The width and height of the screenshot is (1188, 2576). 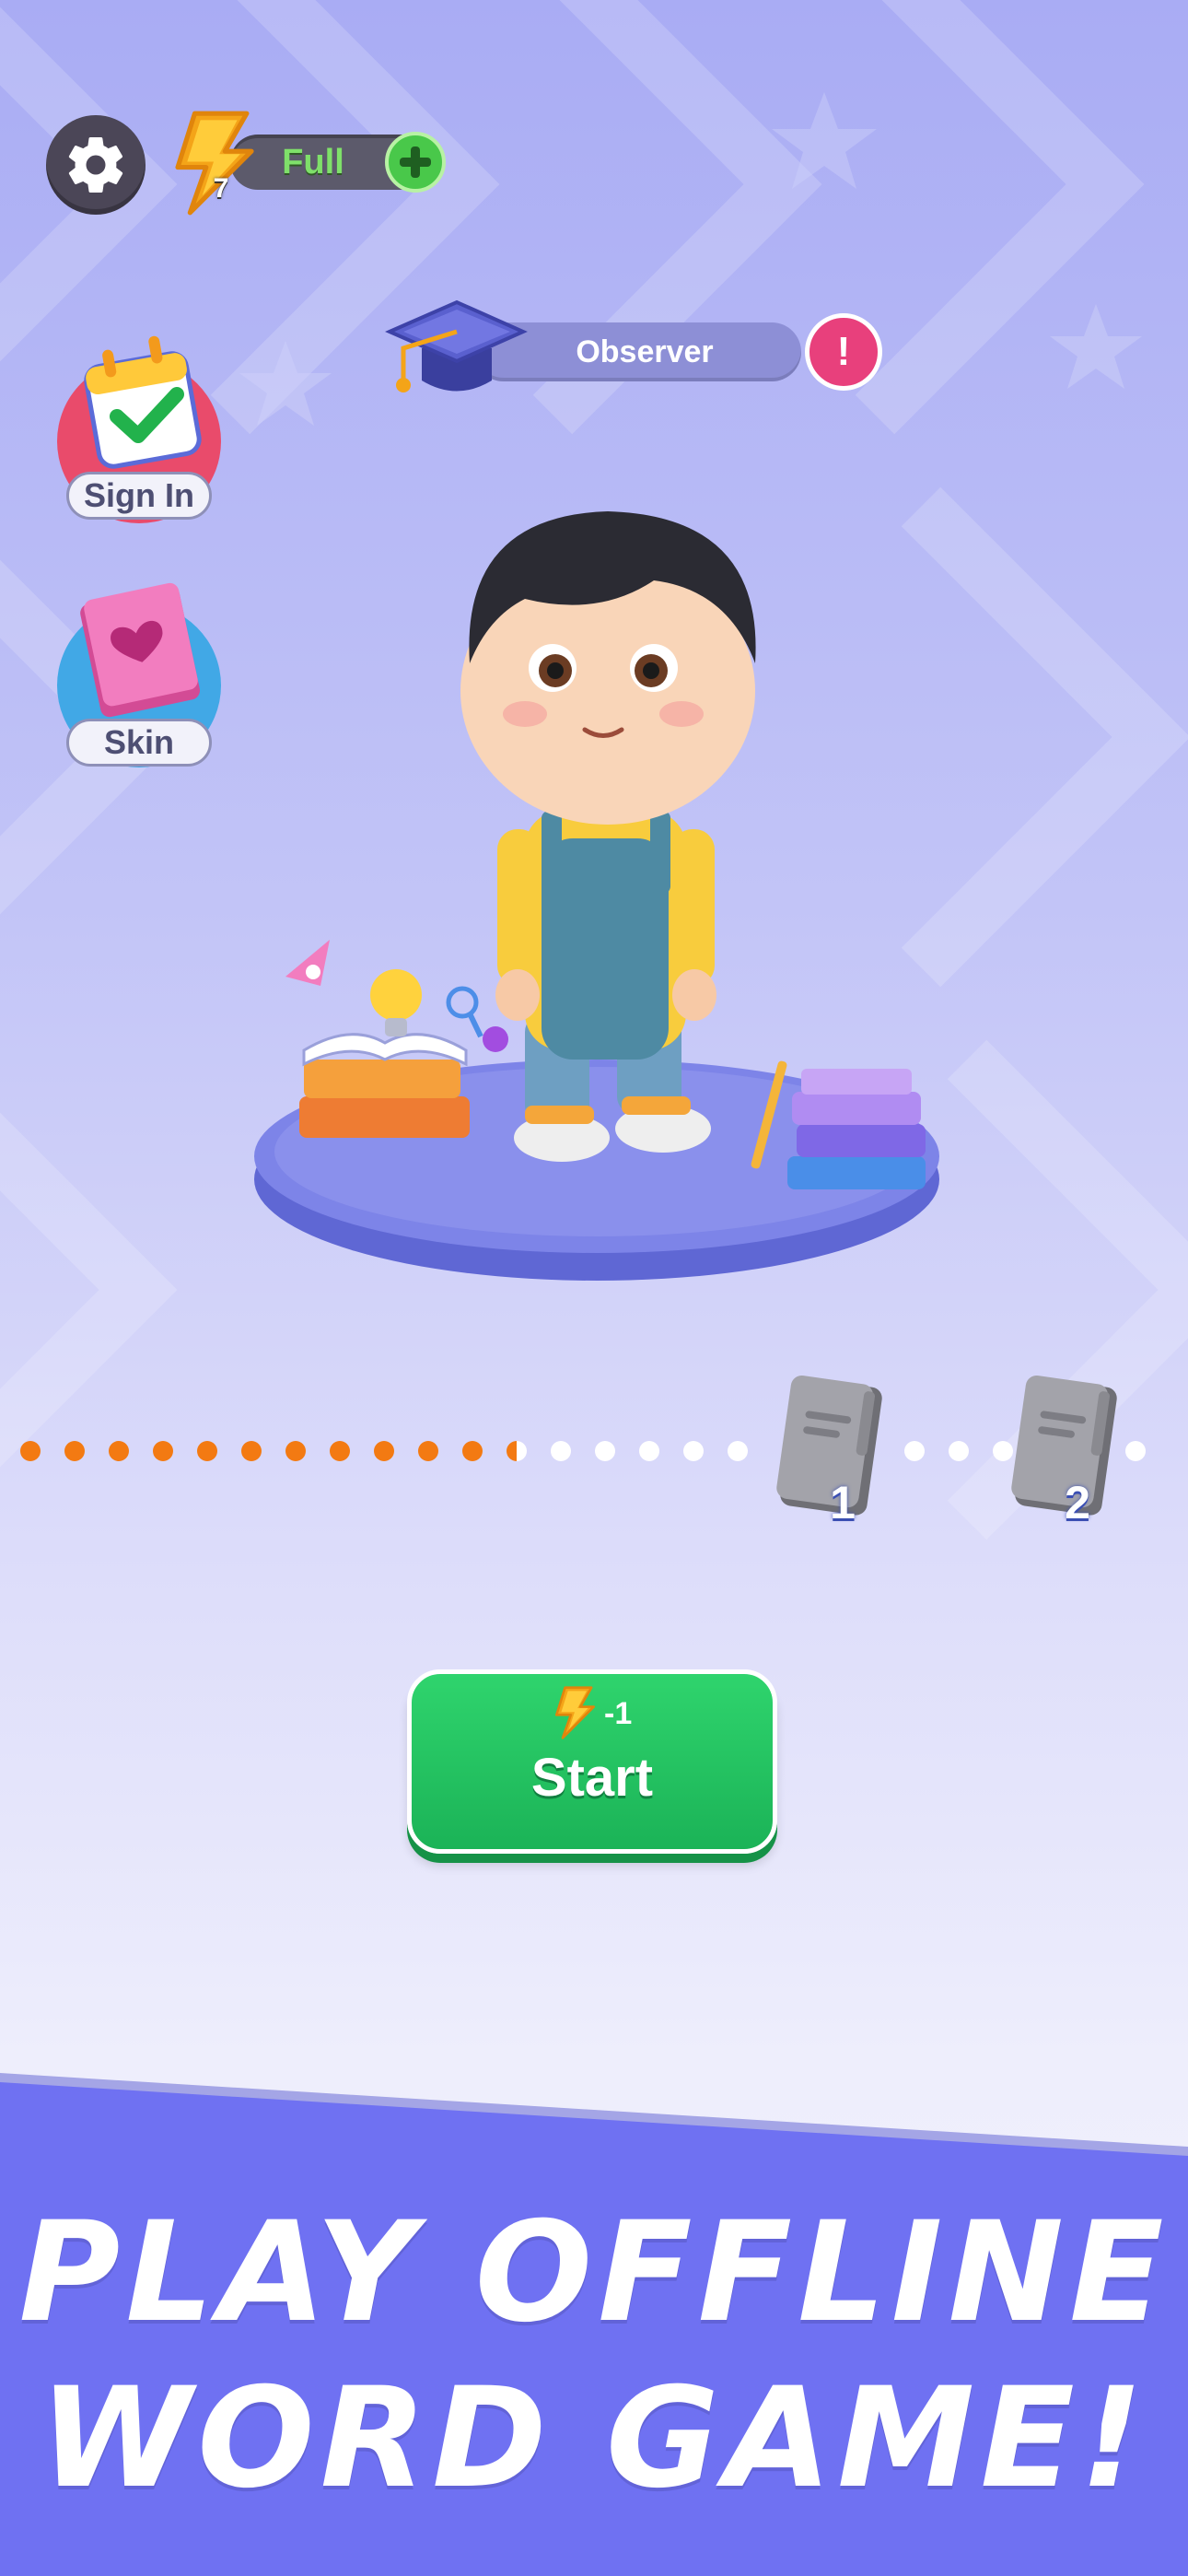 I want to click on milestone-book-2: 2, so click(x=1068, y=1451).